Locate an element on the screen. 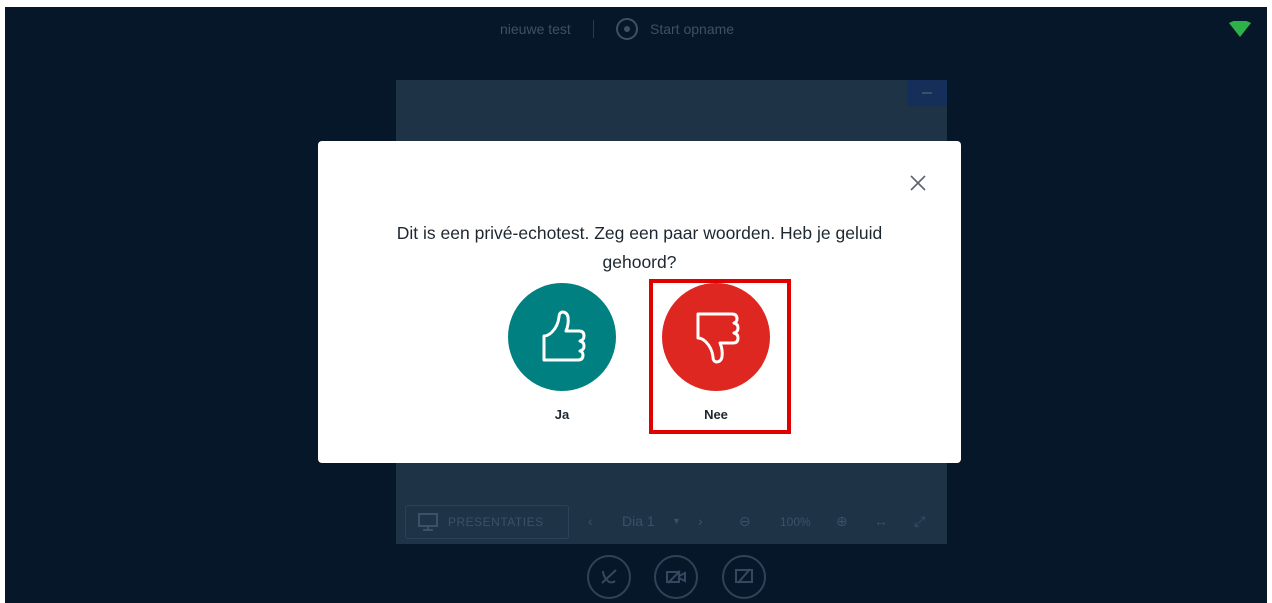 Image resolution: width=1272 pixels, height=603 pixels. mute-audio-button is located at coordinates (609, 577).